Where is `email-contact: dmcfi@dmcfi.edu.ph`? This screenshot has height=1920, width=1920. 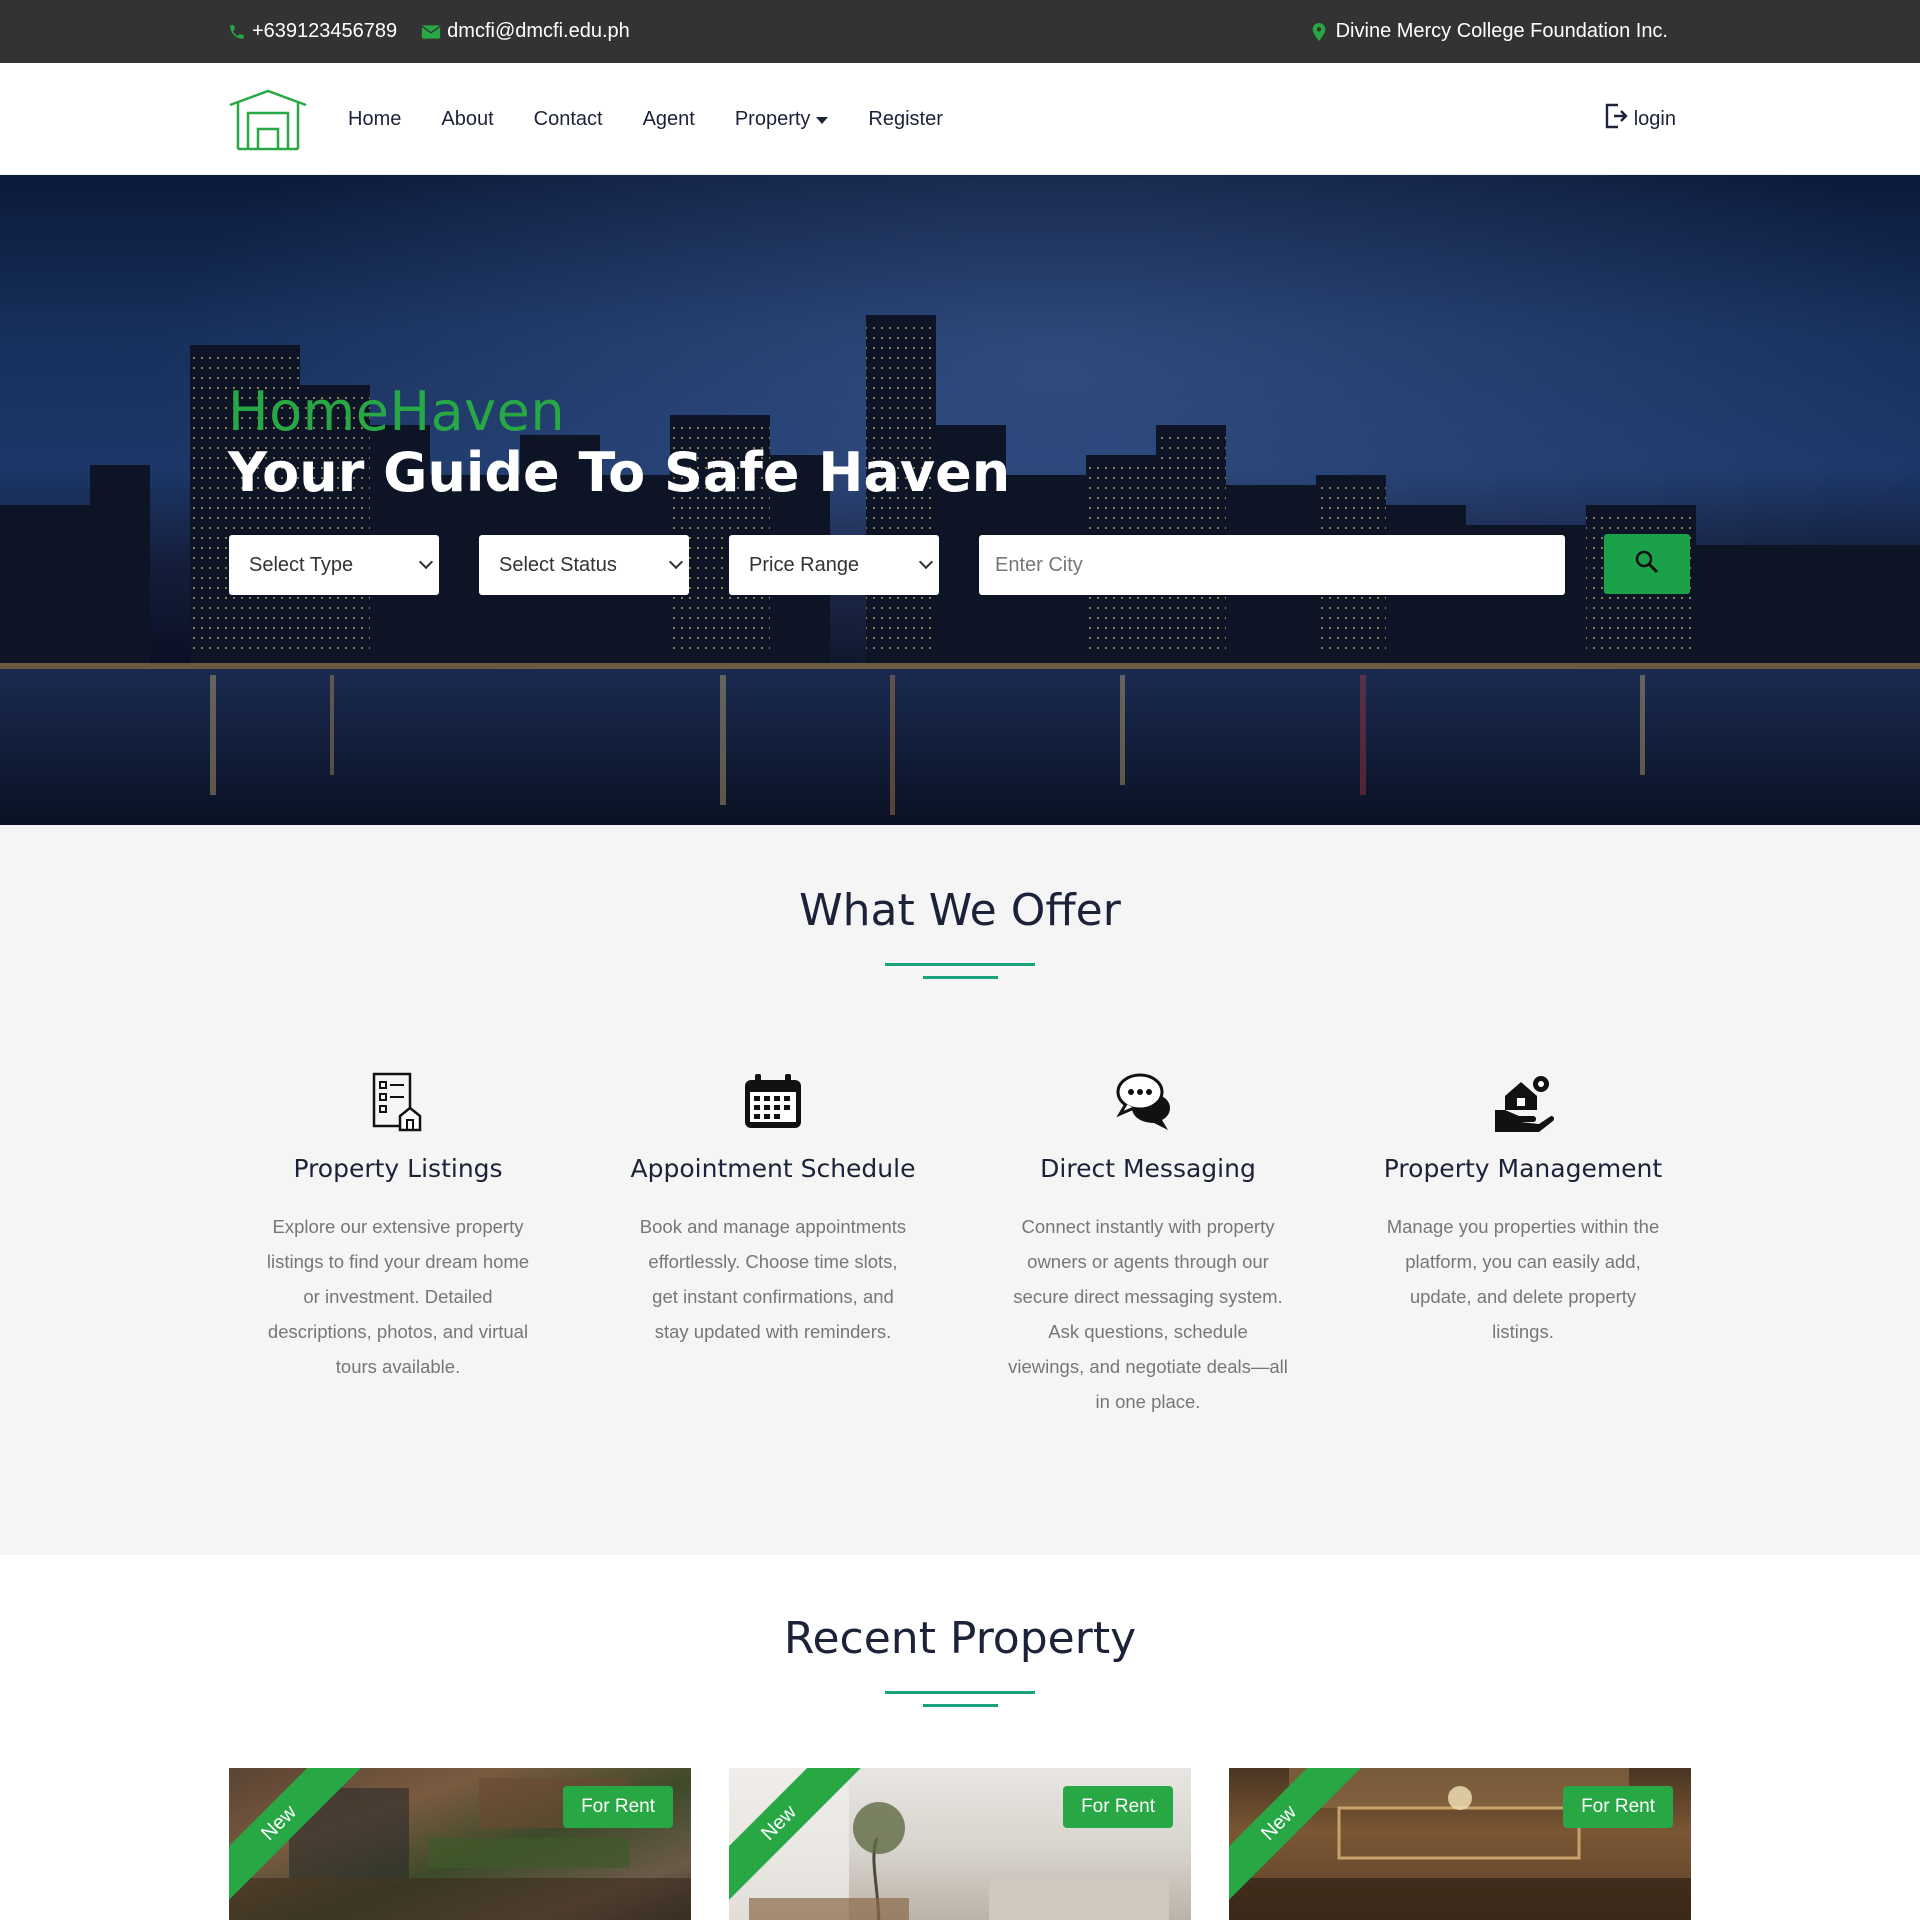
email-contact: dmcfi@dmcfi.edu.ph is located at coordinates (525, 31).